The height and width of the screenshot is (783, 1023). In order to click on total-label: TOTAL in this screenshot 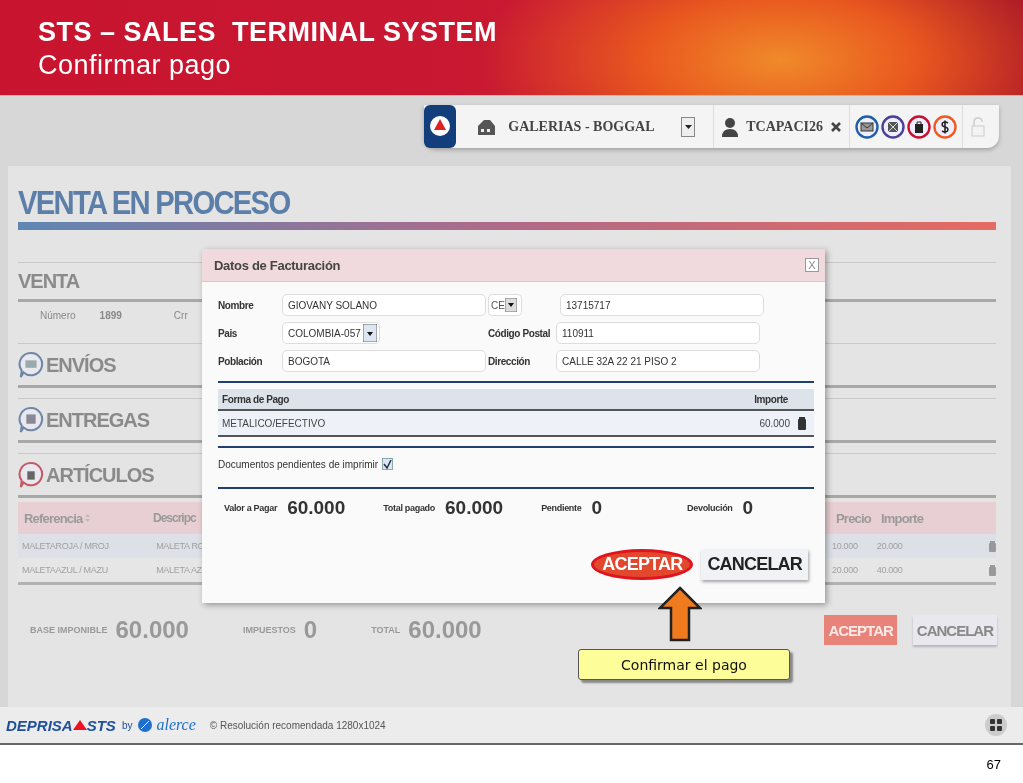, I will do `click(386, 630)`.